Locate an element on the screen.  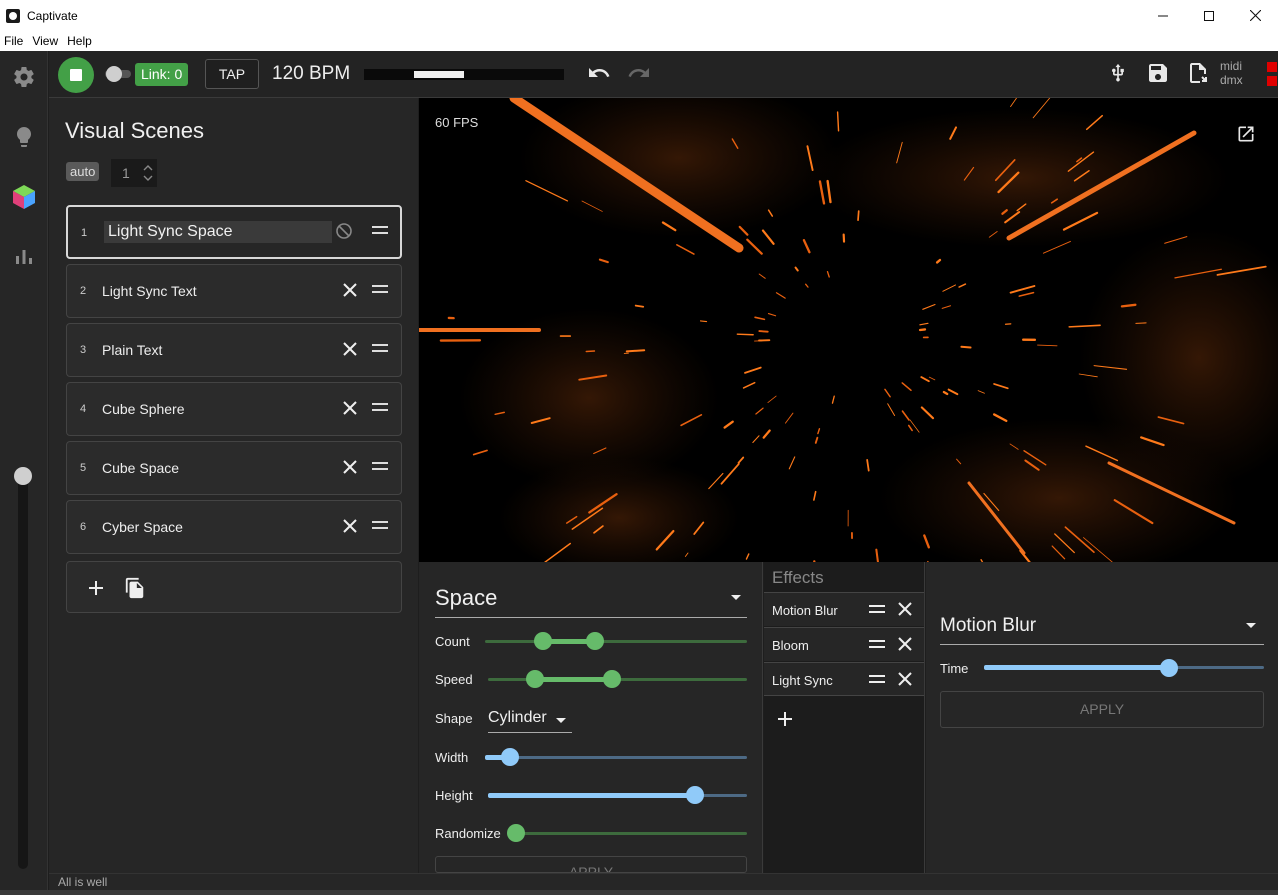
scene-name: Cube Space is located at coordinates (141, 468).